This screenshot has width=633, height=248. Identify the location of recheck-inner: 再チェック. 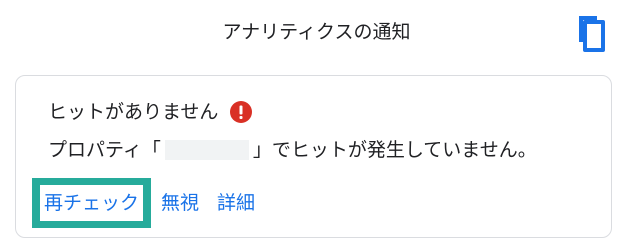
(92, 203).